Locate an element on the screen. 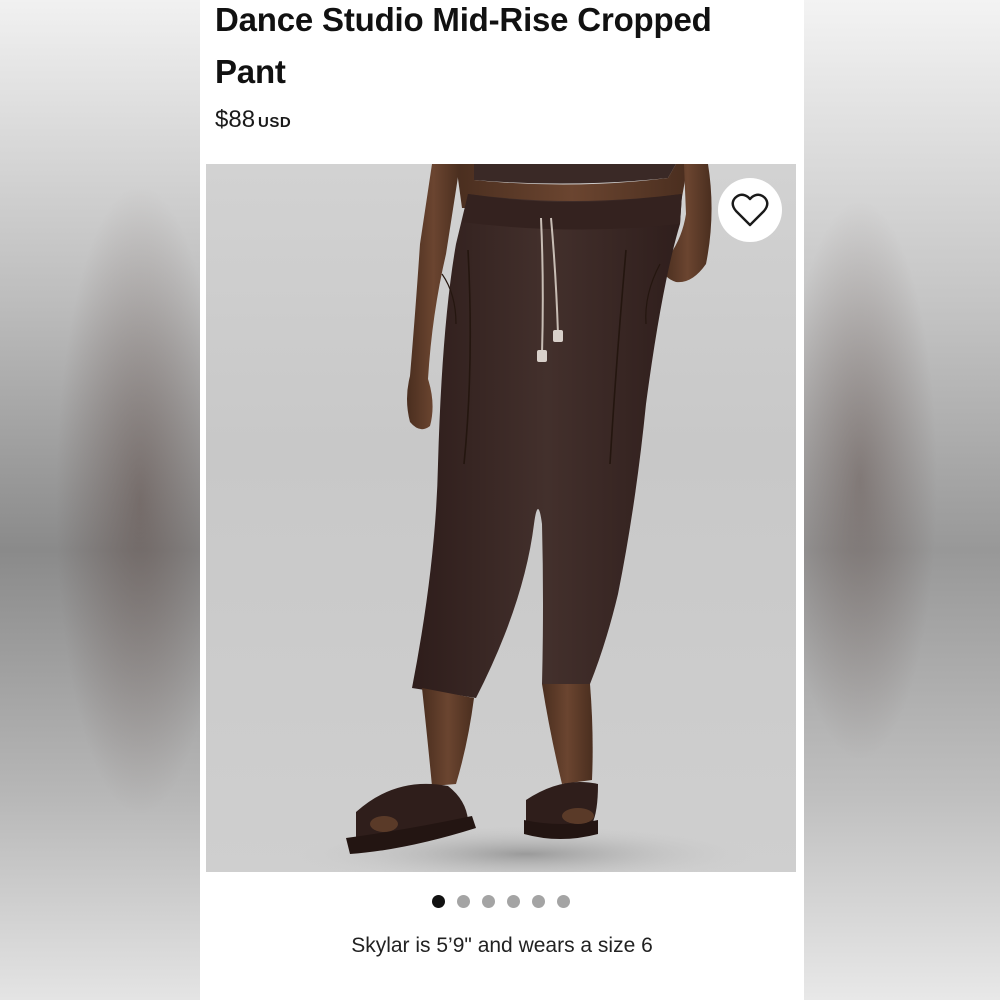 This screenshot has width=1000, height=1000. heart-icon is located at coordinates (750, 210).